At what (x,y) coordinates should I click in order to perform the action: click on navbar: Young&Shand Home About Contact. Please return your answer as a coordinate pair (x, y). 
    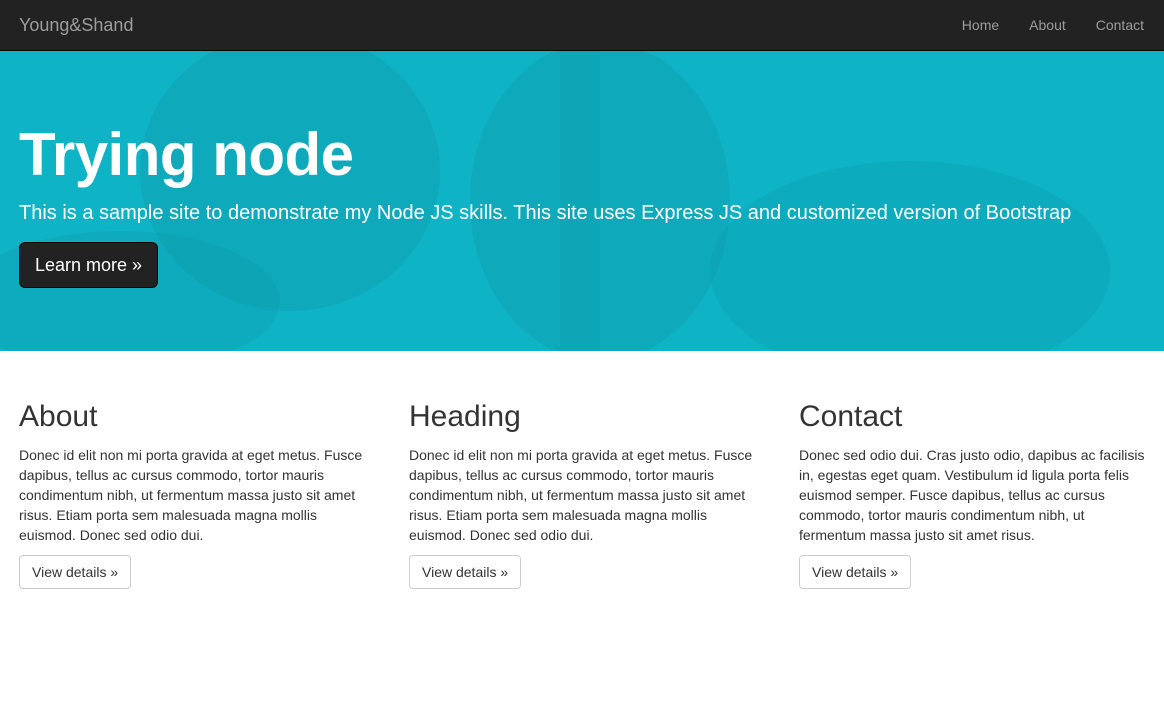
    Looking at the image, I should click on (582, 25).